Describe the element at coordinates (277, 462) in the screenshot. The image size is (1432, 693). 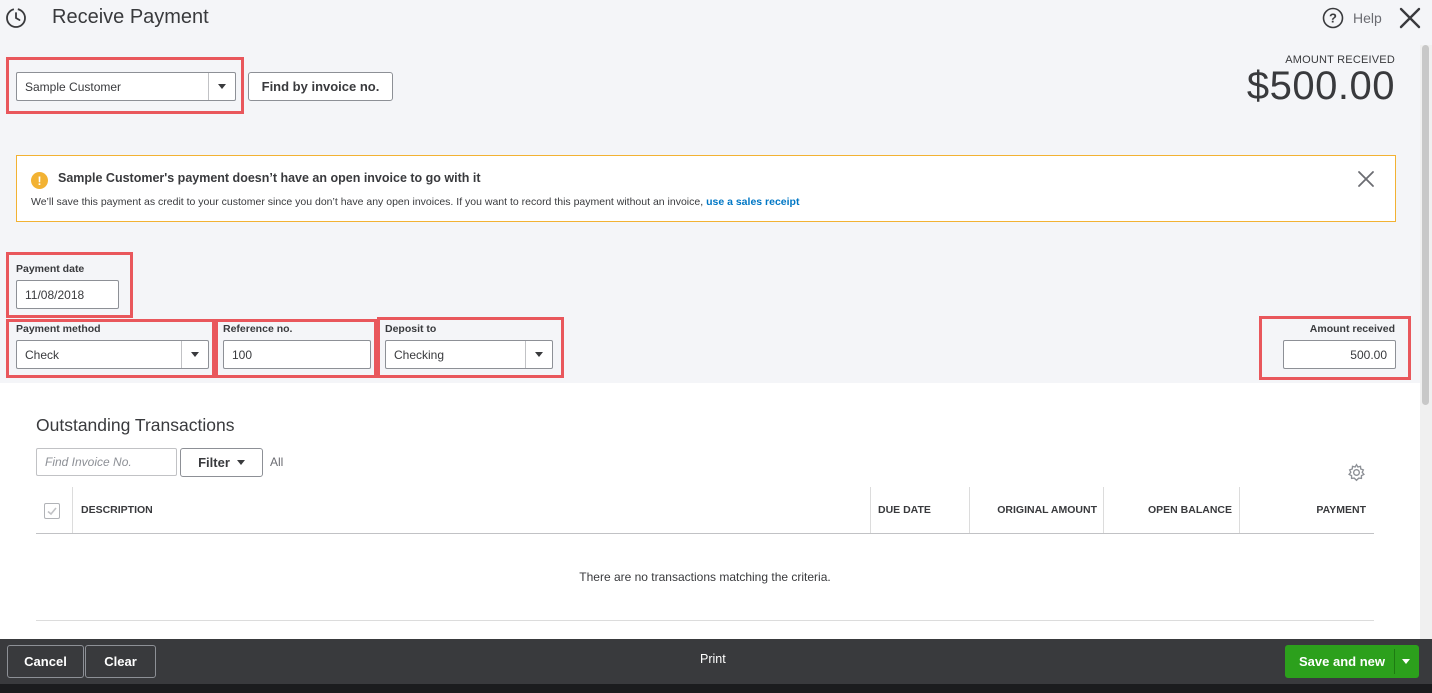
I see `filter-value: All` at that location.